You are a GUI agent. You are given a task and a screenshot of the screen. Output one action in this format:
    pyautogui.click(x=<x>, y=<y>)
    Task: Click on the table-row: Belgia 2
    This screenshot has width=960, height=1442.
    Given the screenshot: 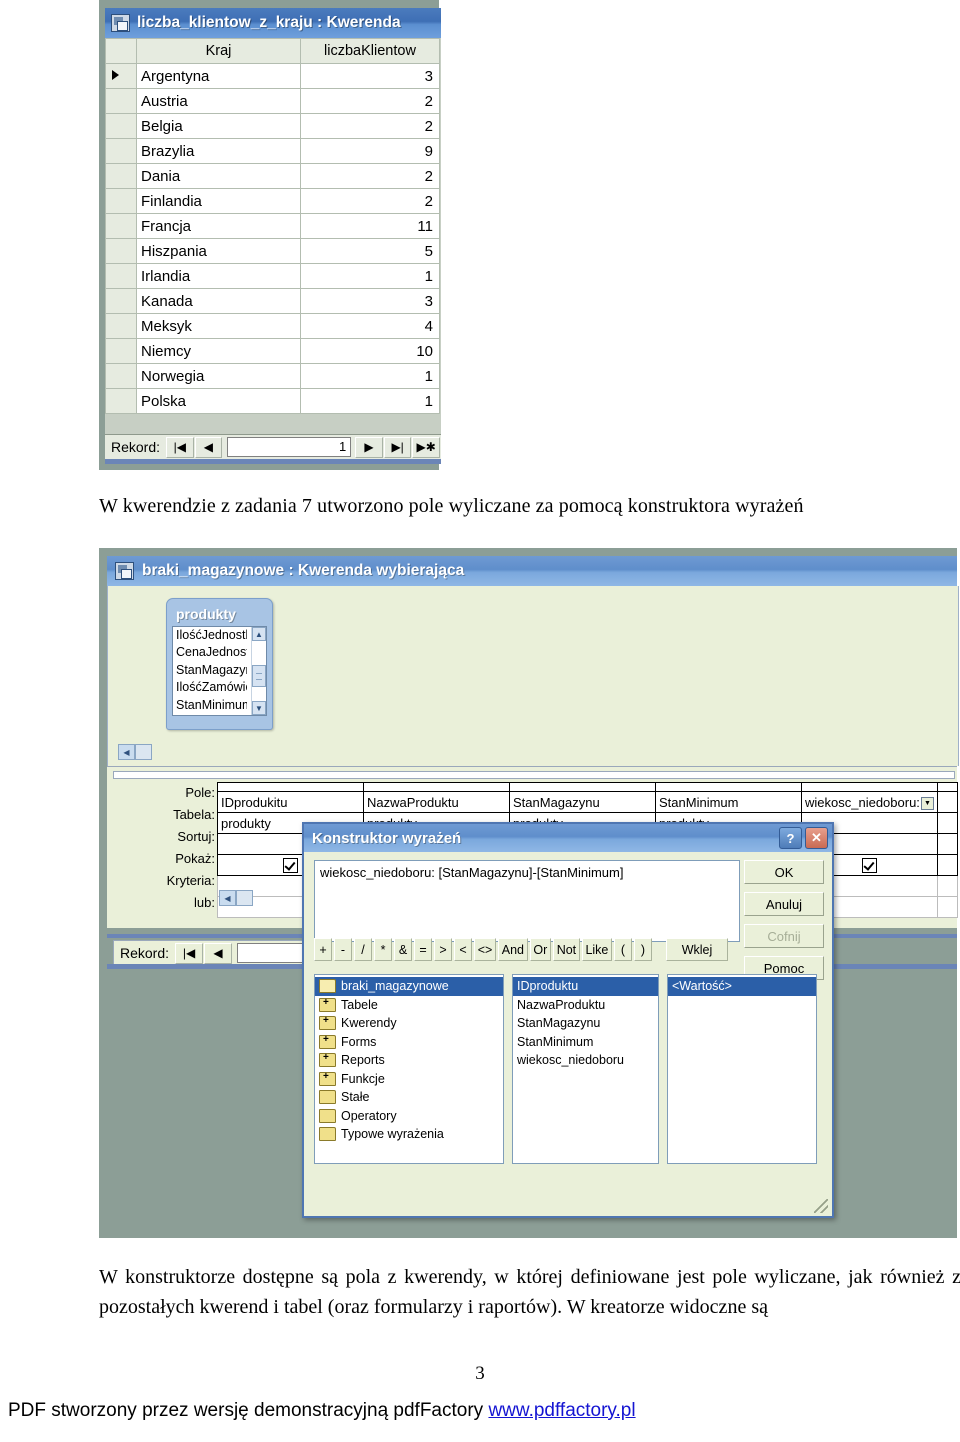 What is the action you would take?
    pyautogui.click(x=272, y=126)
    